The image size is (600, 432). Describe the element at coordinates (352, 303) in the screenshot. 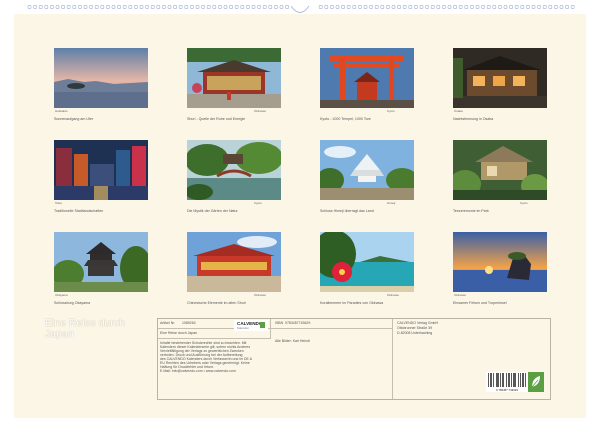

I see `photo-caption: Korallenmeer im Paradies von Okinawa` at that location.